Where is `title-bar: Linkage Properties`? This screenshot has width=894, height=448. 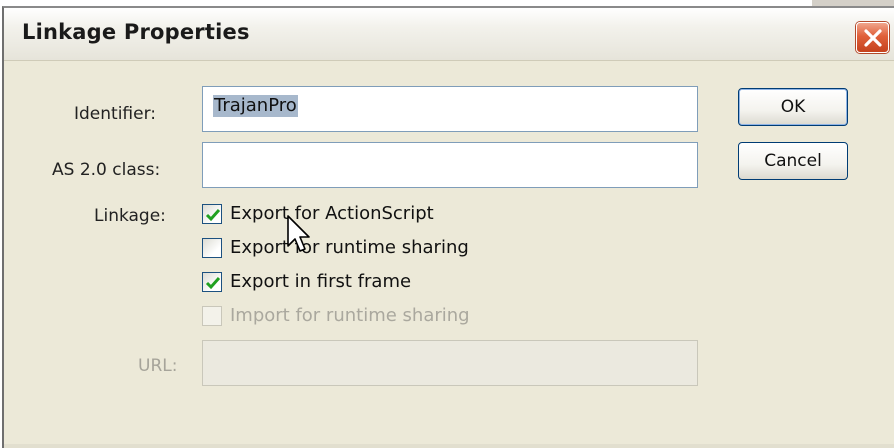
title-bar: Linkage Properties is located at coordinates (449, 34).